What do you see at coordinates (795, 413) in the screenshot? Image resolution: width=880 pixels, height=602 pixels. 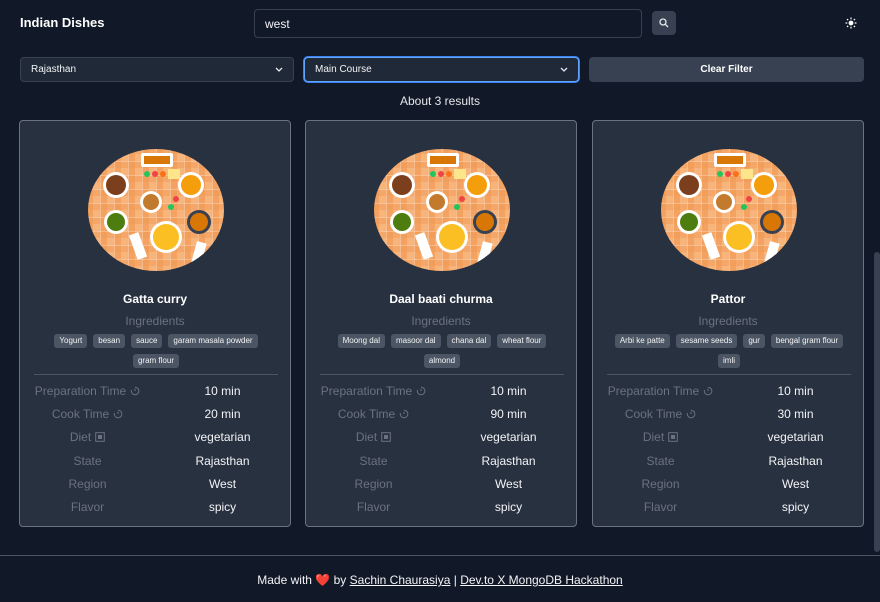 I see `cook-time-value: 30 min` at bounding box center [795, 413].